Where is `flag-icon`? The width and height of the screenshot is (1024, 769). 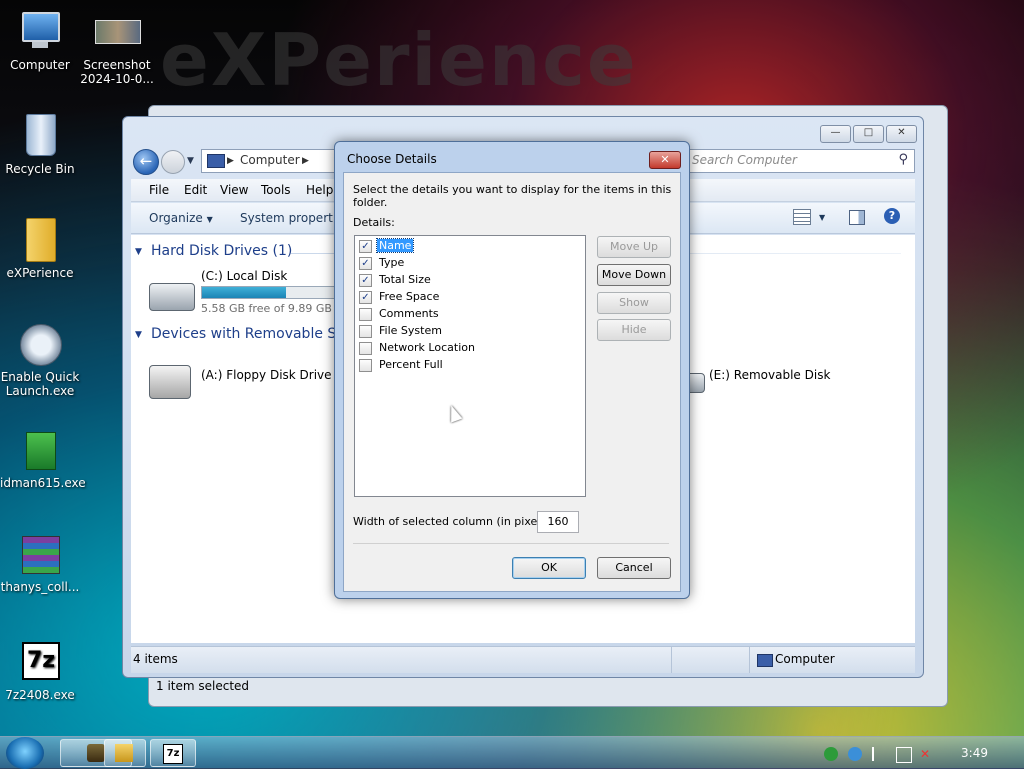 flag-icon is located at coordinates (880, 754).